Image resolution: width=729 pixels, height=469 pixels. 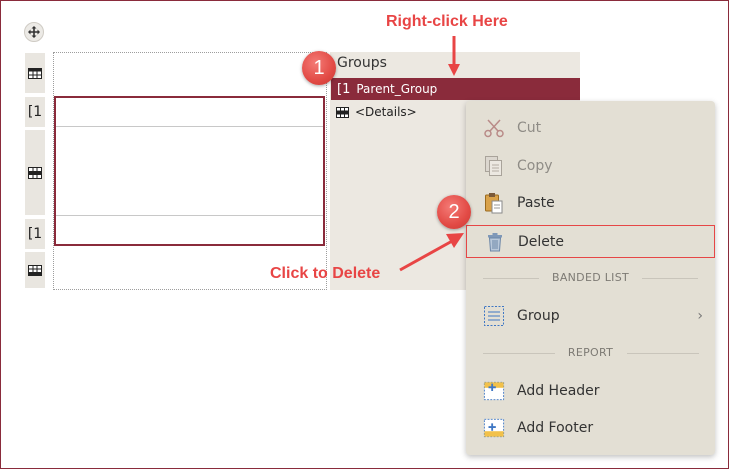 I want to click on copy-icon, so click(x=494, y=166).